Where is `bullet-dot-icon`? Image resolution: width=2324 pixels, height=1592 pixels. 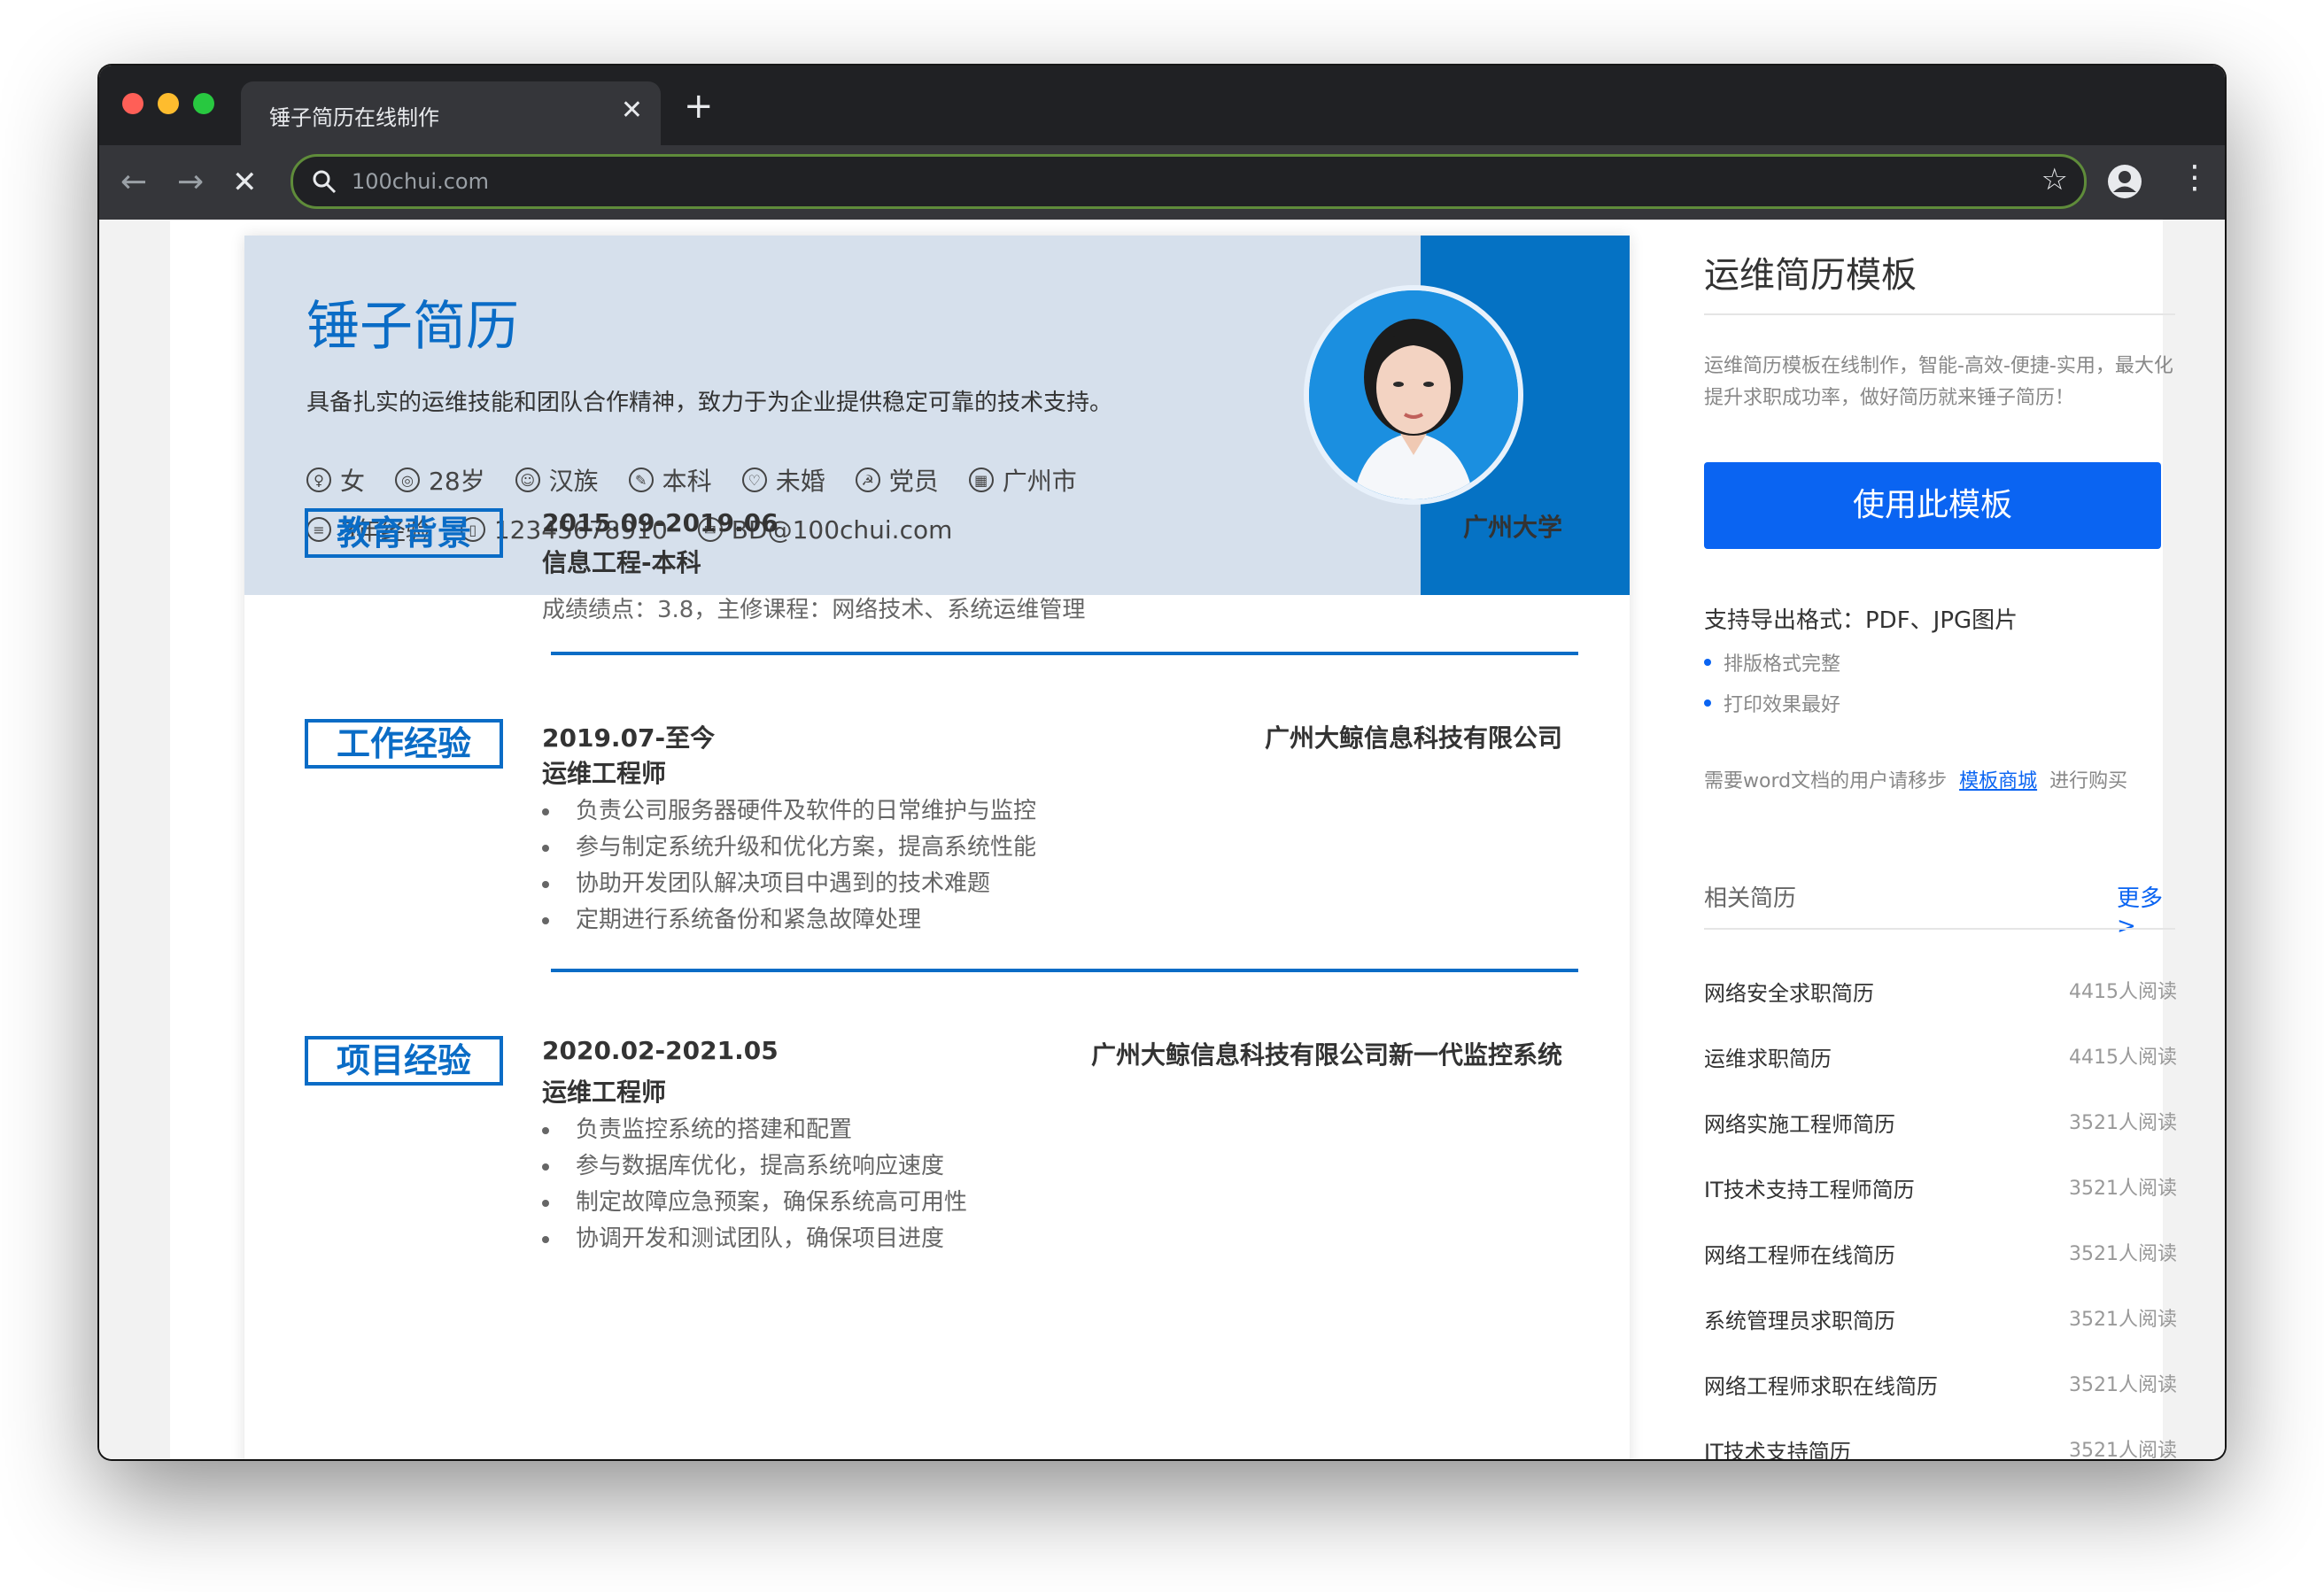 bullet-dot-icon is located at coordinates (1707, 703).